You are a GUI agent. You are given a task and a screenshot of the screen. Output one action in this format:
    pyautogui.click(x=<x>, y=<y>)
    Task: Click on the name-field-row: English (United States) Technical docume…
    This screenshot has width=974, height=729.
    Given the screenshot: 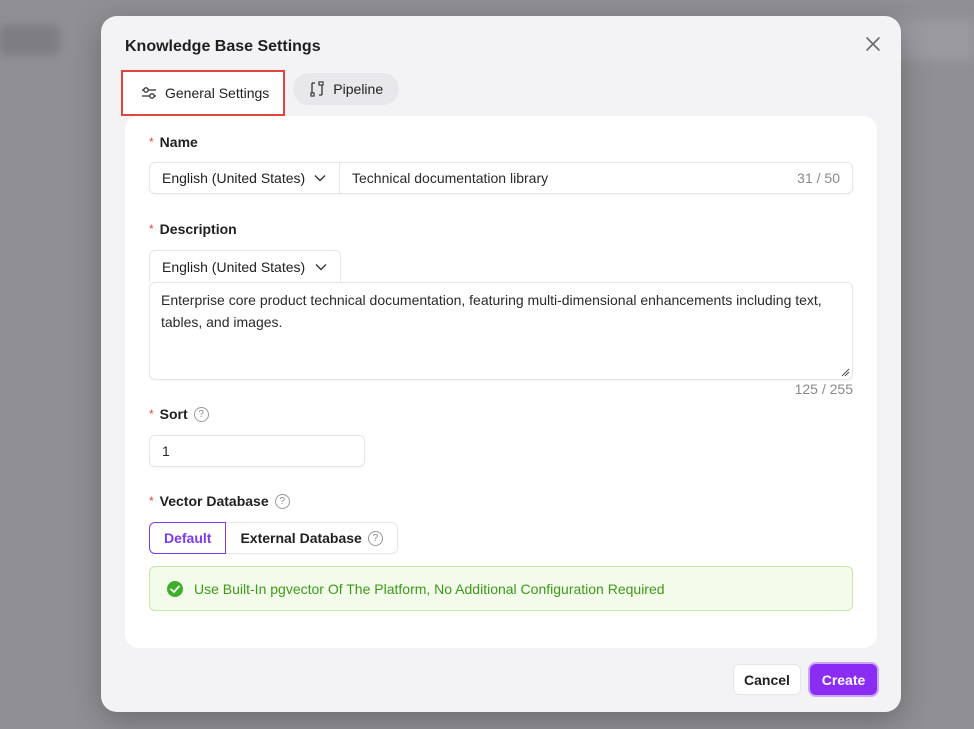 What is the action you would take?
    pyautogui.click(x=501, y=178)
    